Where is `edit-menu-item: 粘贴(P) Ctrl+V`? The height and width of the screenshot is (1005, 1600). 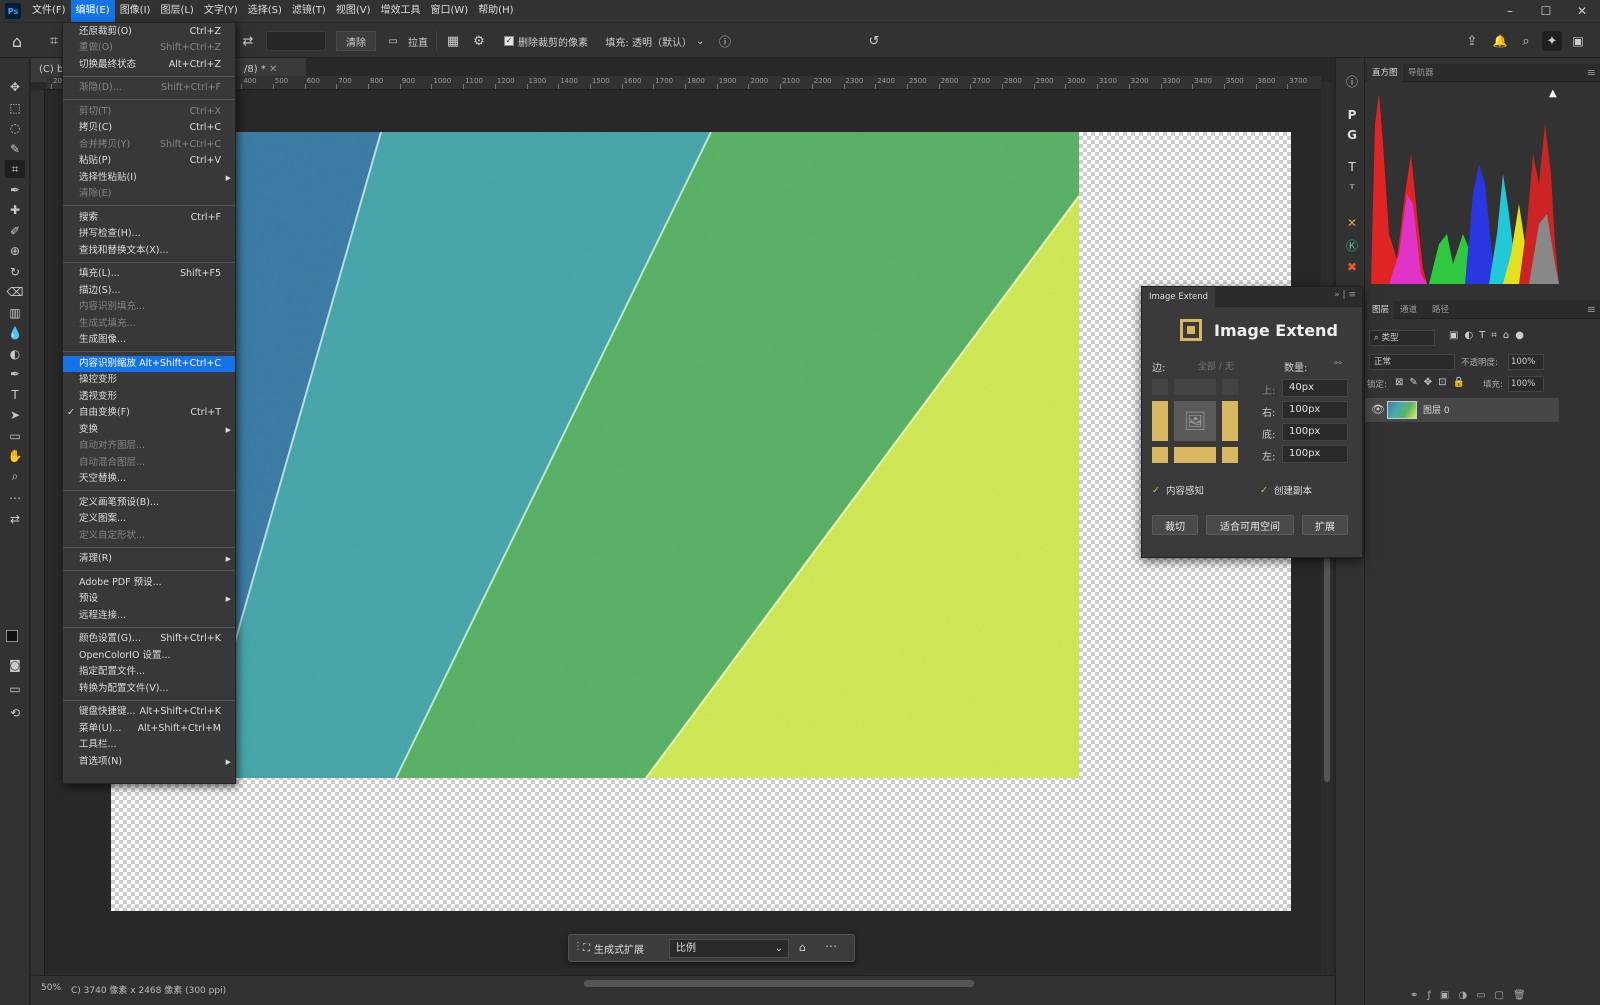 edit-menu-item: 粘贴(P) Ctrl+V is located at coordinates (149, 161).